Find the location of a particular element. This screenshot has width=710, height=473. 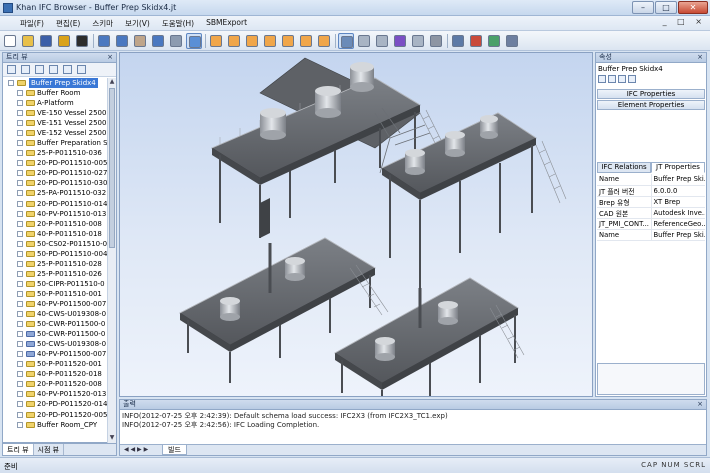

tab-jt-properties: JT Properties is located at coordinates (678, 167).